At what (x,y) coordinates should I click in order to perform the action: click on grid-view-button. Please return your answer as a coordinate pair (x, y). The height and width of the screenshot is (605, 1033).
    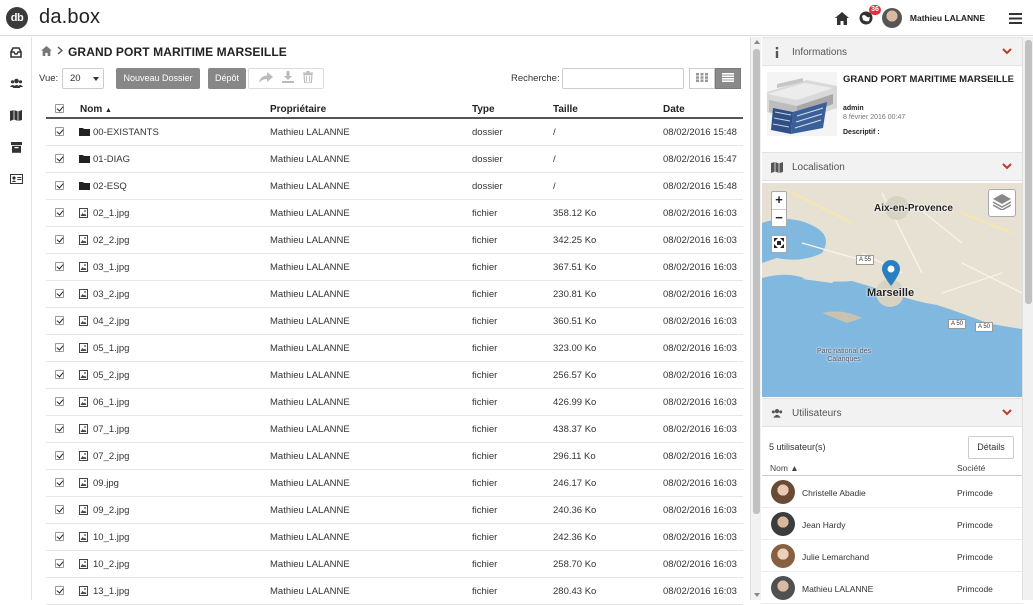
    Looking at the image, I should click on (702, 78).